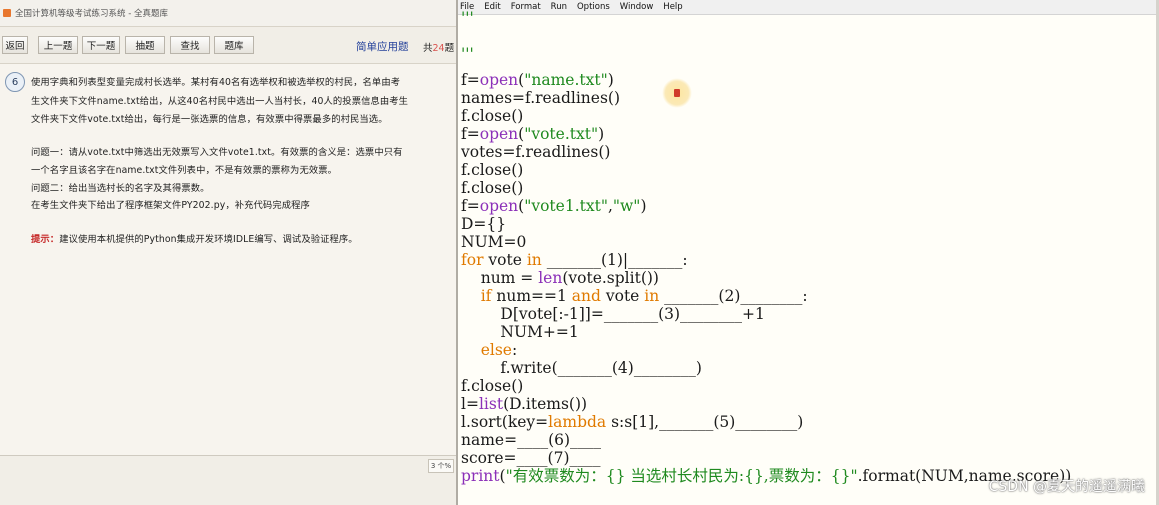 The image size is (1159, 505). I want to click on code-line: for vote in _______(1)|_______:, so click(574, 260).